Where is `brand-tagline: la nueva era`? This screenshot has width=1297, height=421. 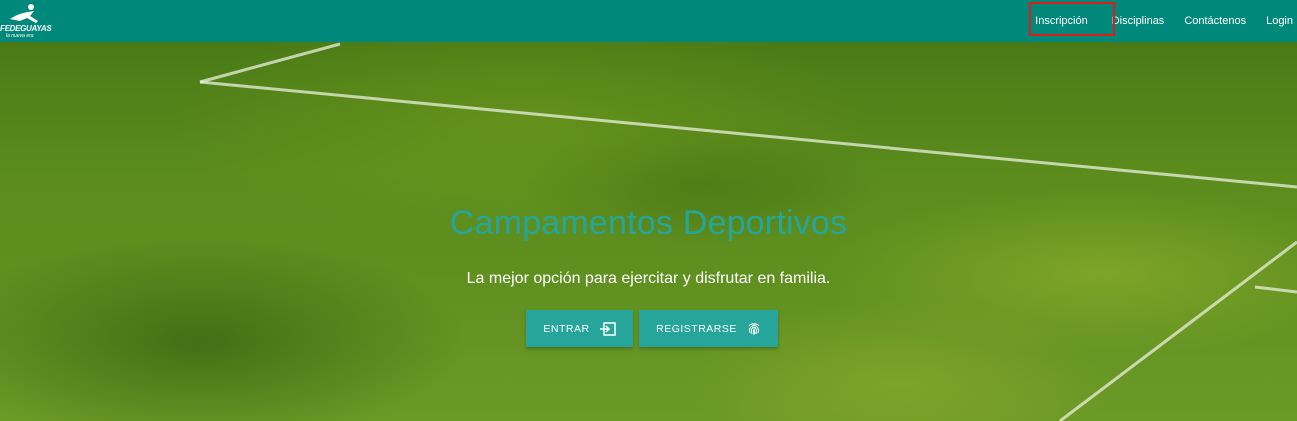 brand-tagline: la nueva era is located at coordinates (20, 36).